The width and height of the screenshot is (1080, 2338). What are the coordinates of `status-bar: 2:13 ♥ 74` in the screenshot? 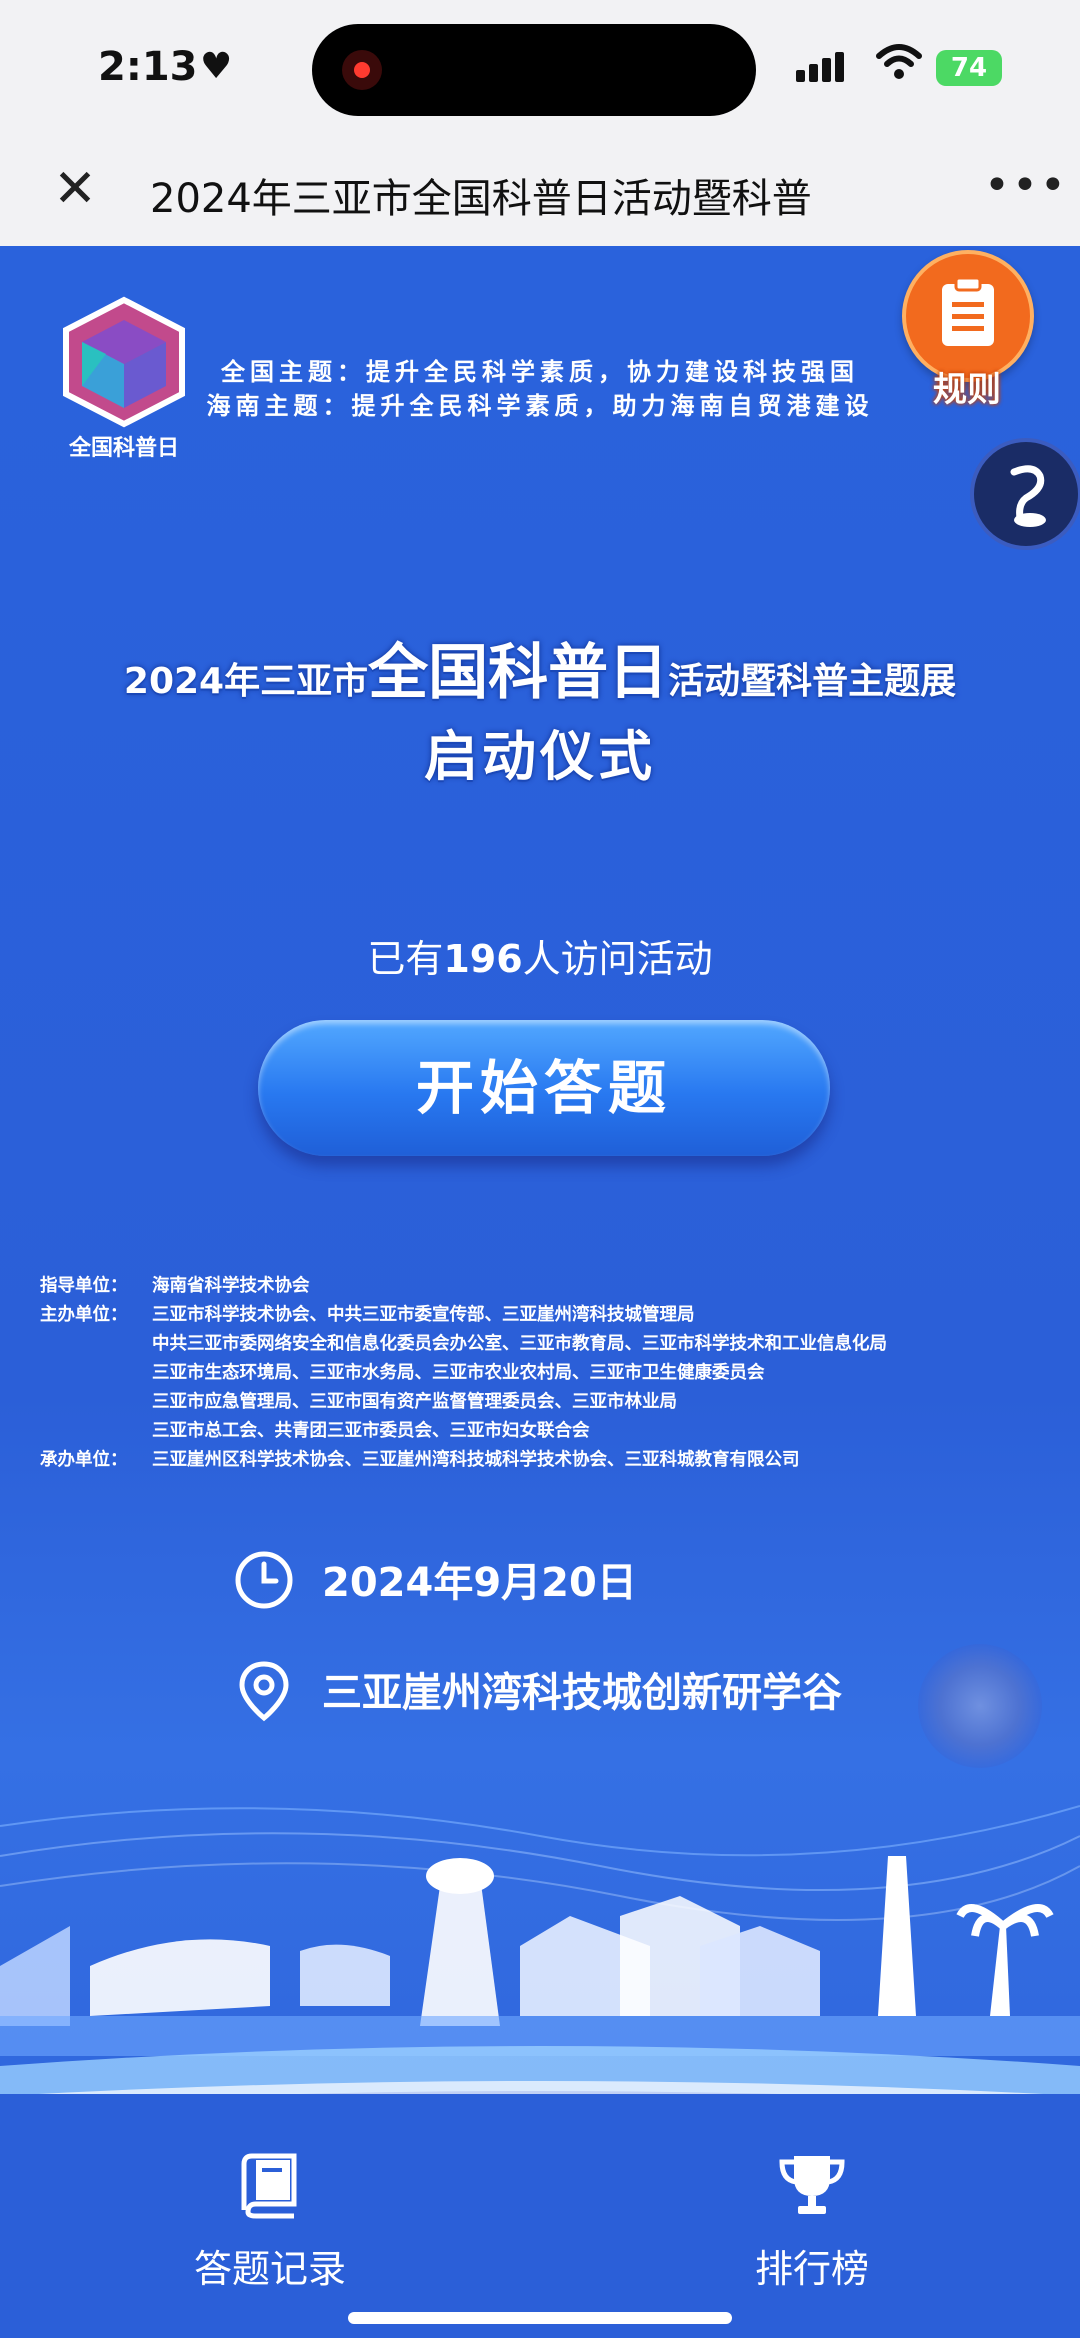 It's located at (540, 70).